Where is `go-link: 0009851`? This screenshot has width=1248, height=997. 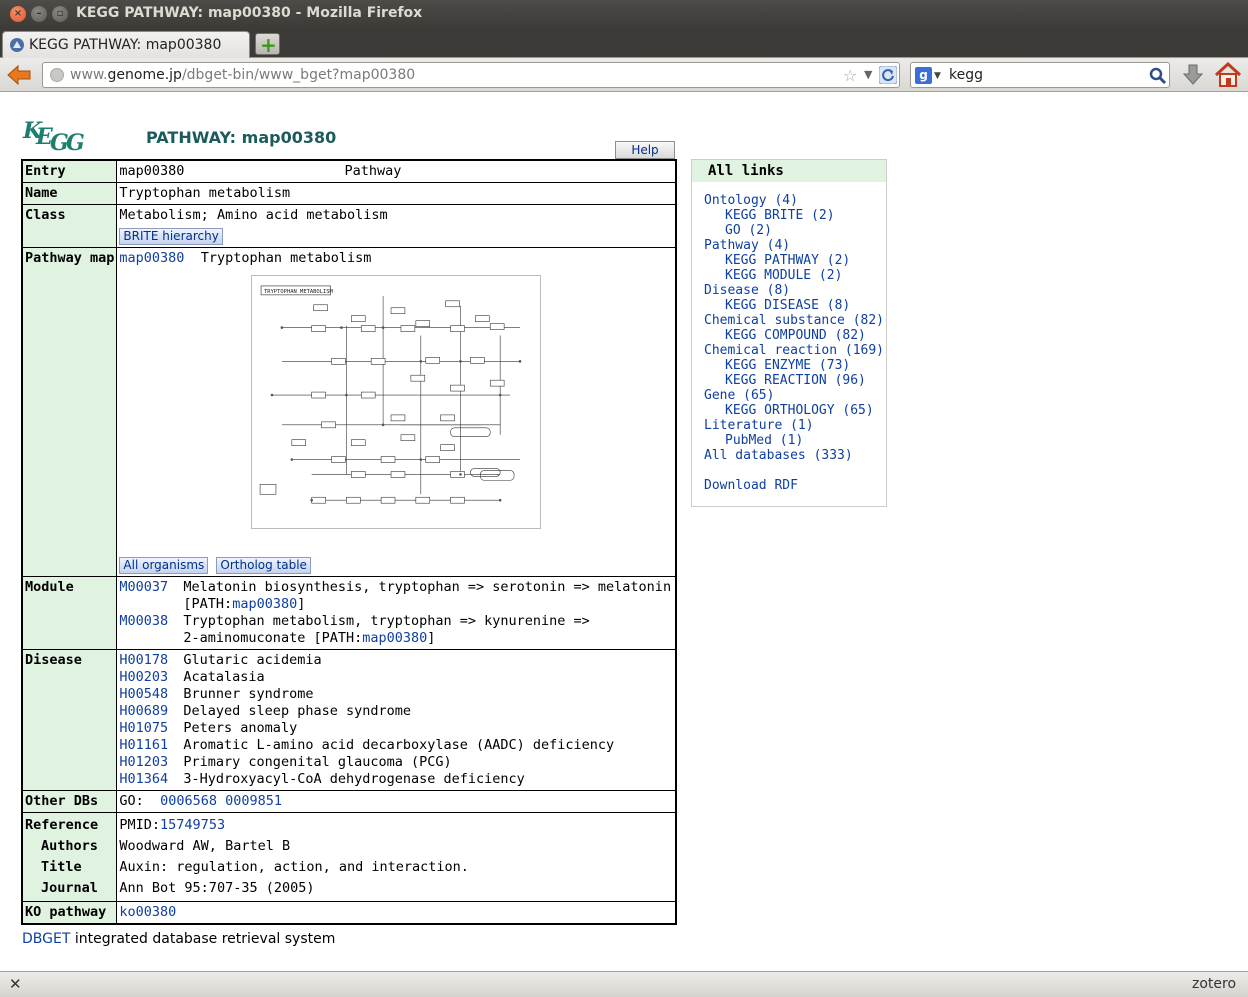
go-link: 0009851 is located at coordinates (253, 801).